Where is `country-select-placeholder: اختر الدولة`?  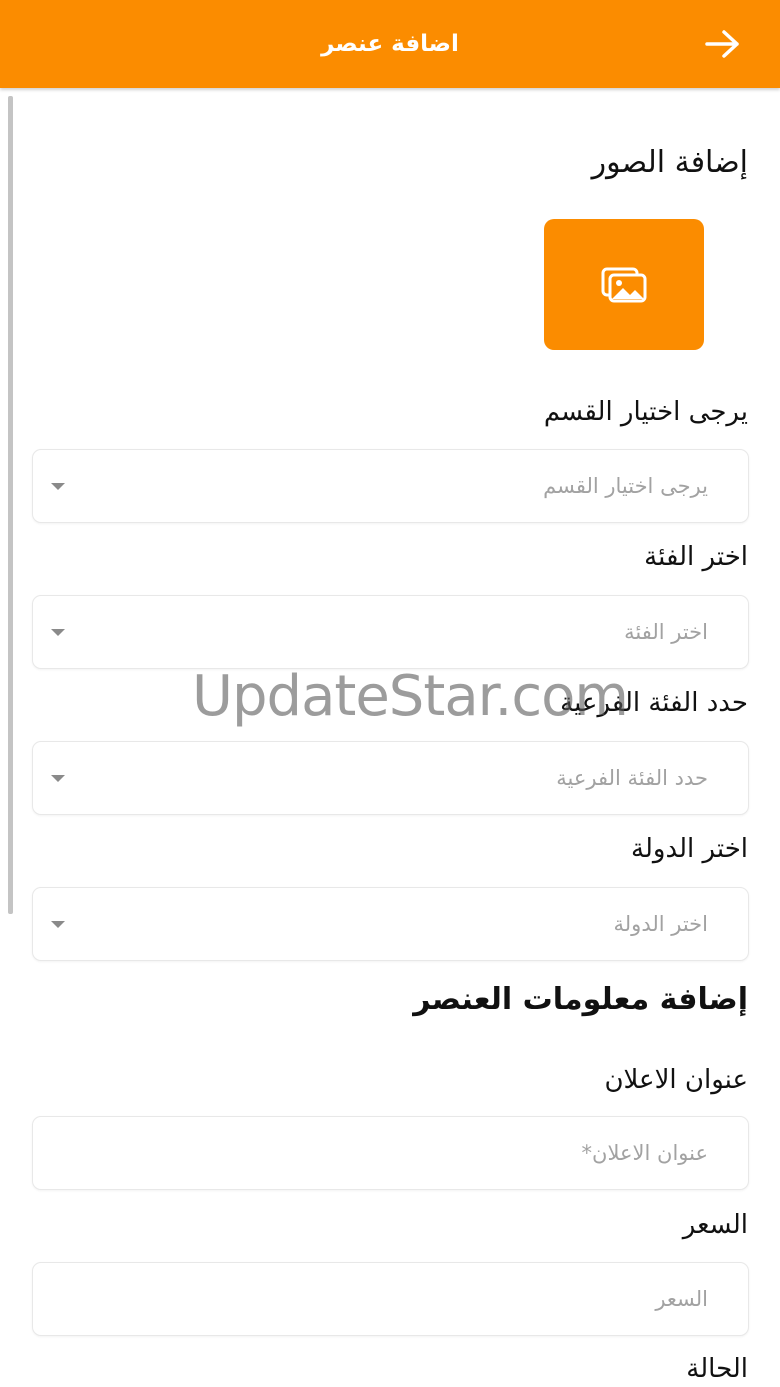 country-select-placeholder: اختر الدولة is located at coordinates (660, 924).